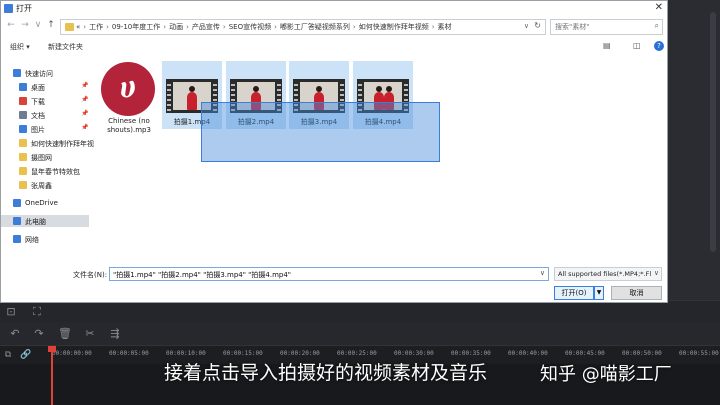 The image size is (720, 405). Describe the element at coordinates (636, 293) in the screenshot. I see `cancel-button: 取消` at that location.